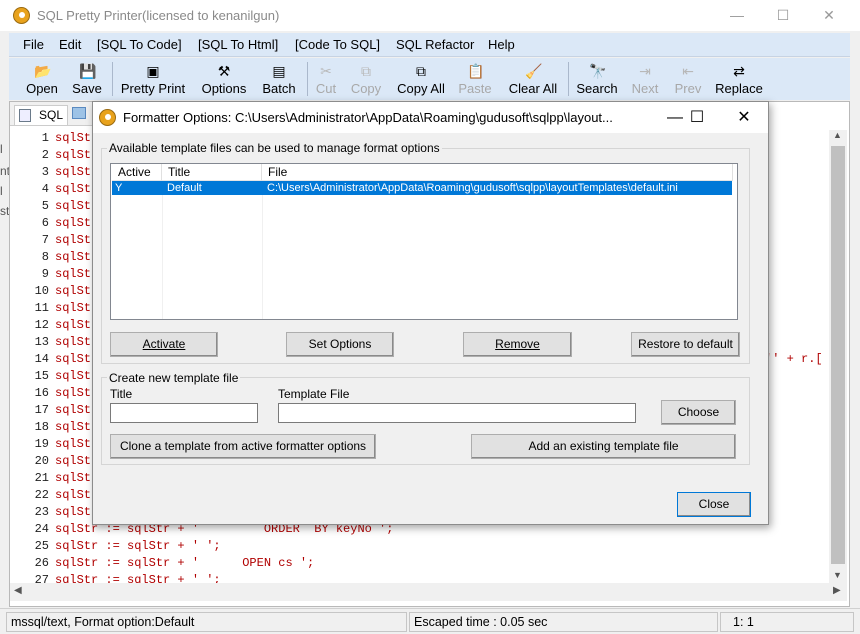 The width and height of the screenshot is (860, 634). I want to click on copy-button: ⧉ Copy, so click(366, 79).